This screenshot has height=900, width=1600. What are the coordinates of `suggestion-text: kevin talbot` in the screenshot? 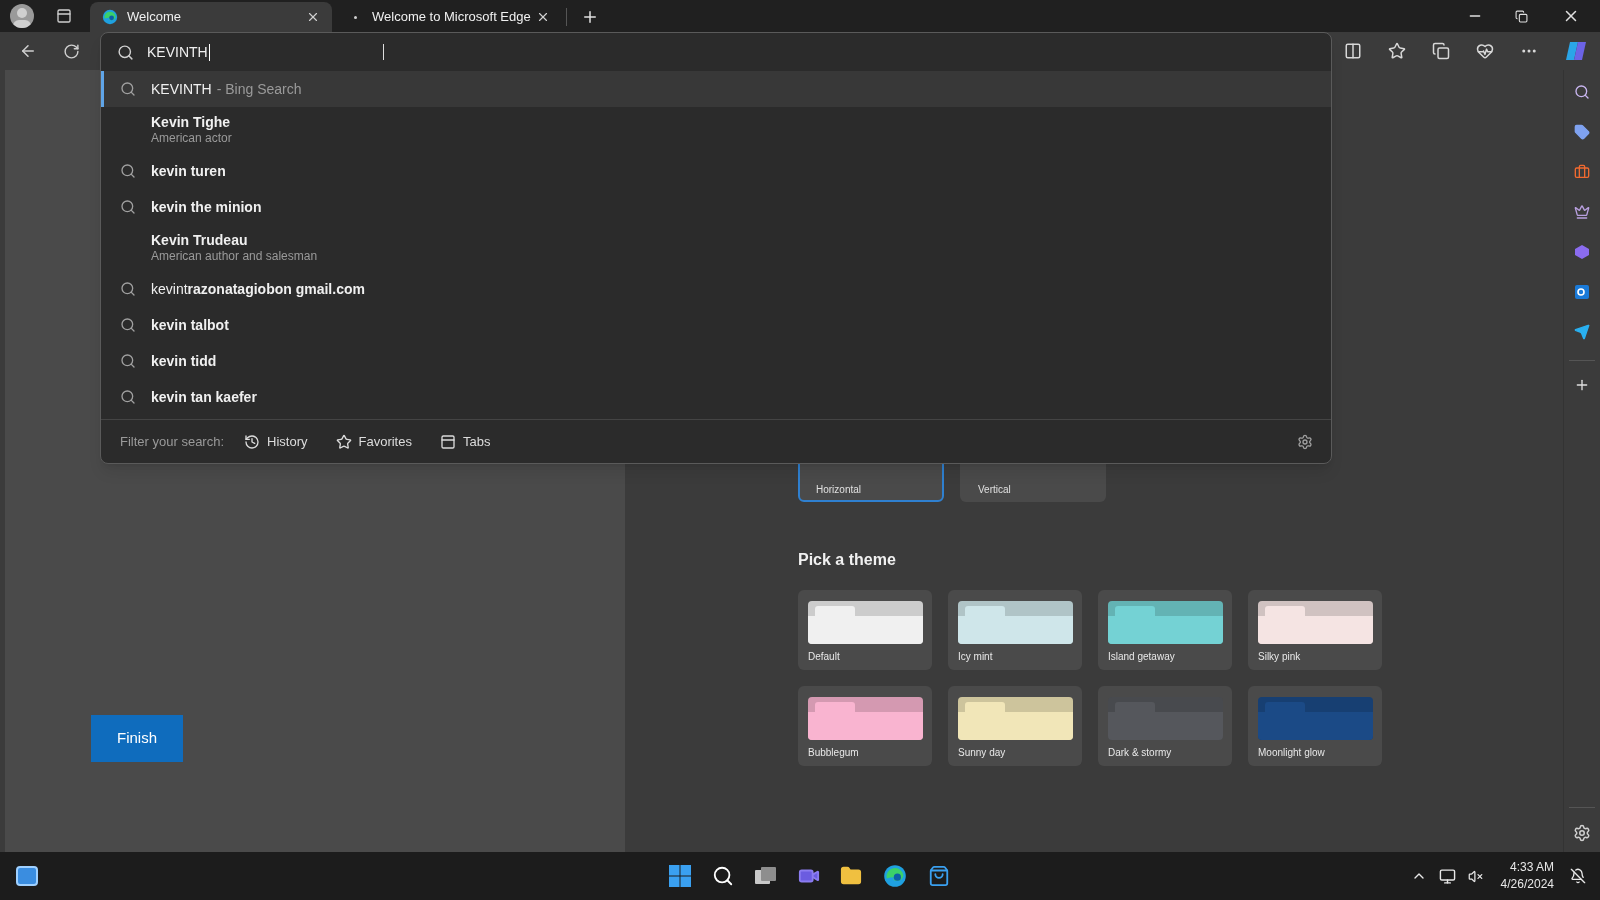 It's located at (190, 325).